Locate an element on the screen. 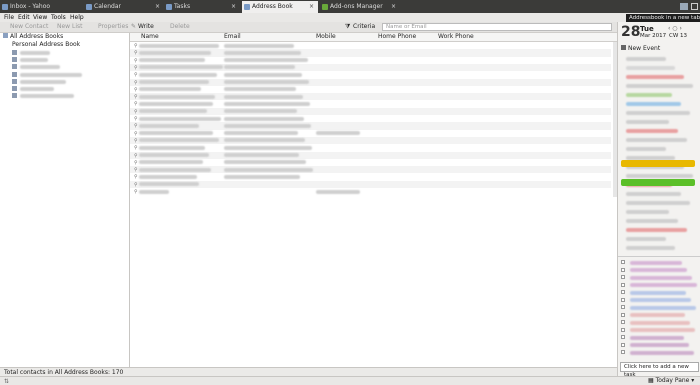 Image resolution: width=700 pixels, height=385 pixels. event-highlight-yellow is located at coordinates (658, 163).